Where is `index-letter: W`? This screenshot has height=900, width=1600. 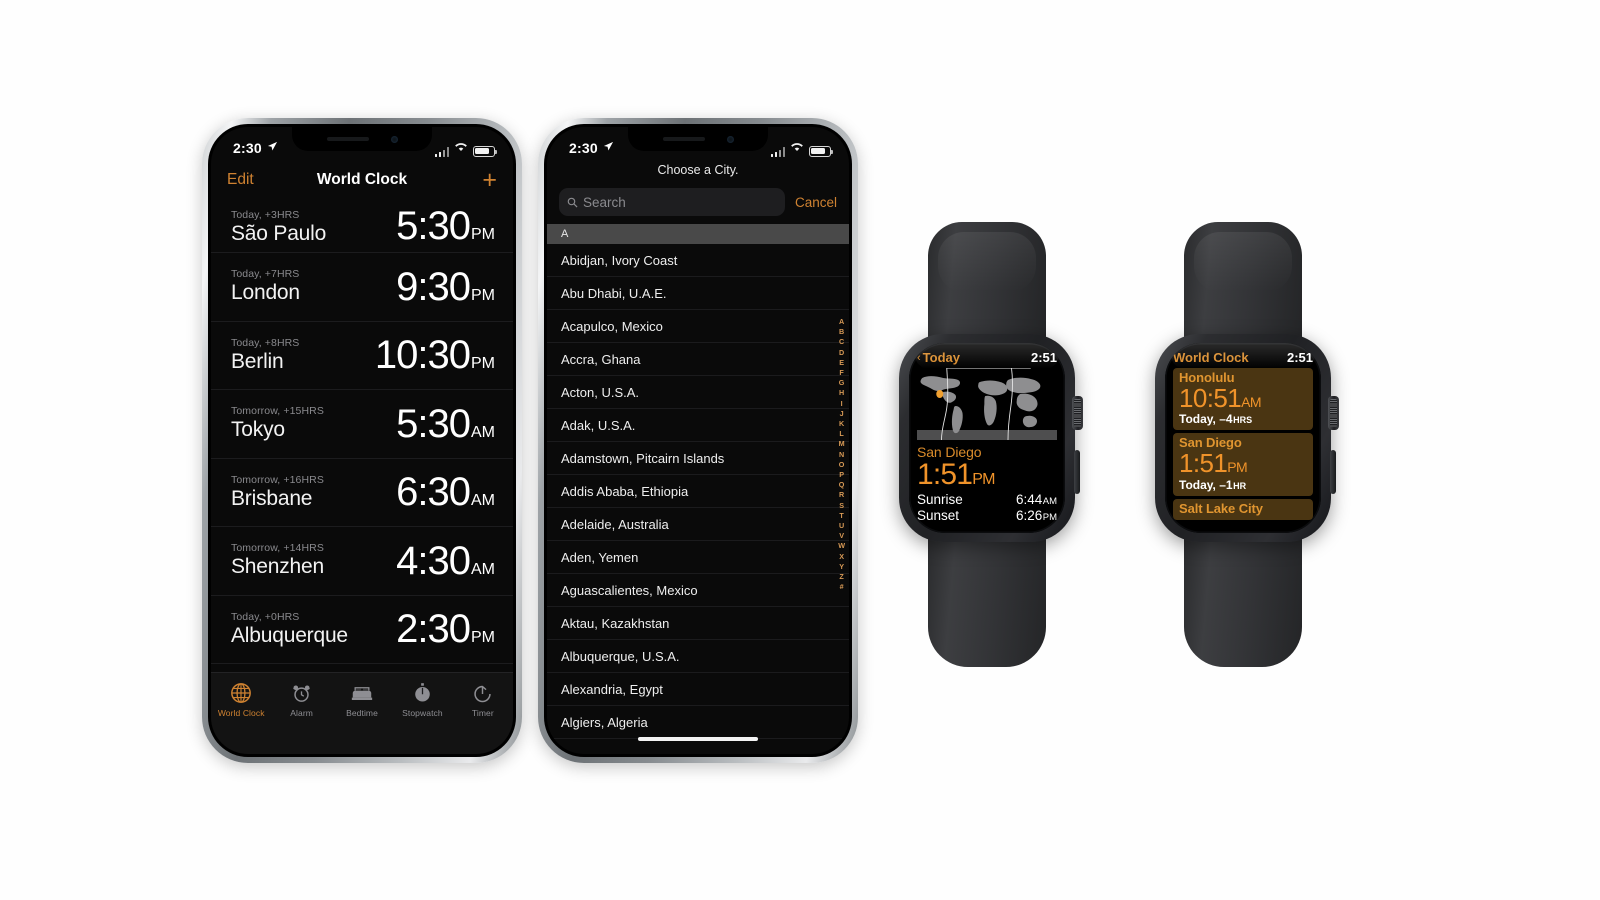
index-letter: W is located at coordinates (841, 546).